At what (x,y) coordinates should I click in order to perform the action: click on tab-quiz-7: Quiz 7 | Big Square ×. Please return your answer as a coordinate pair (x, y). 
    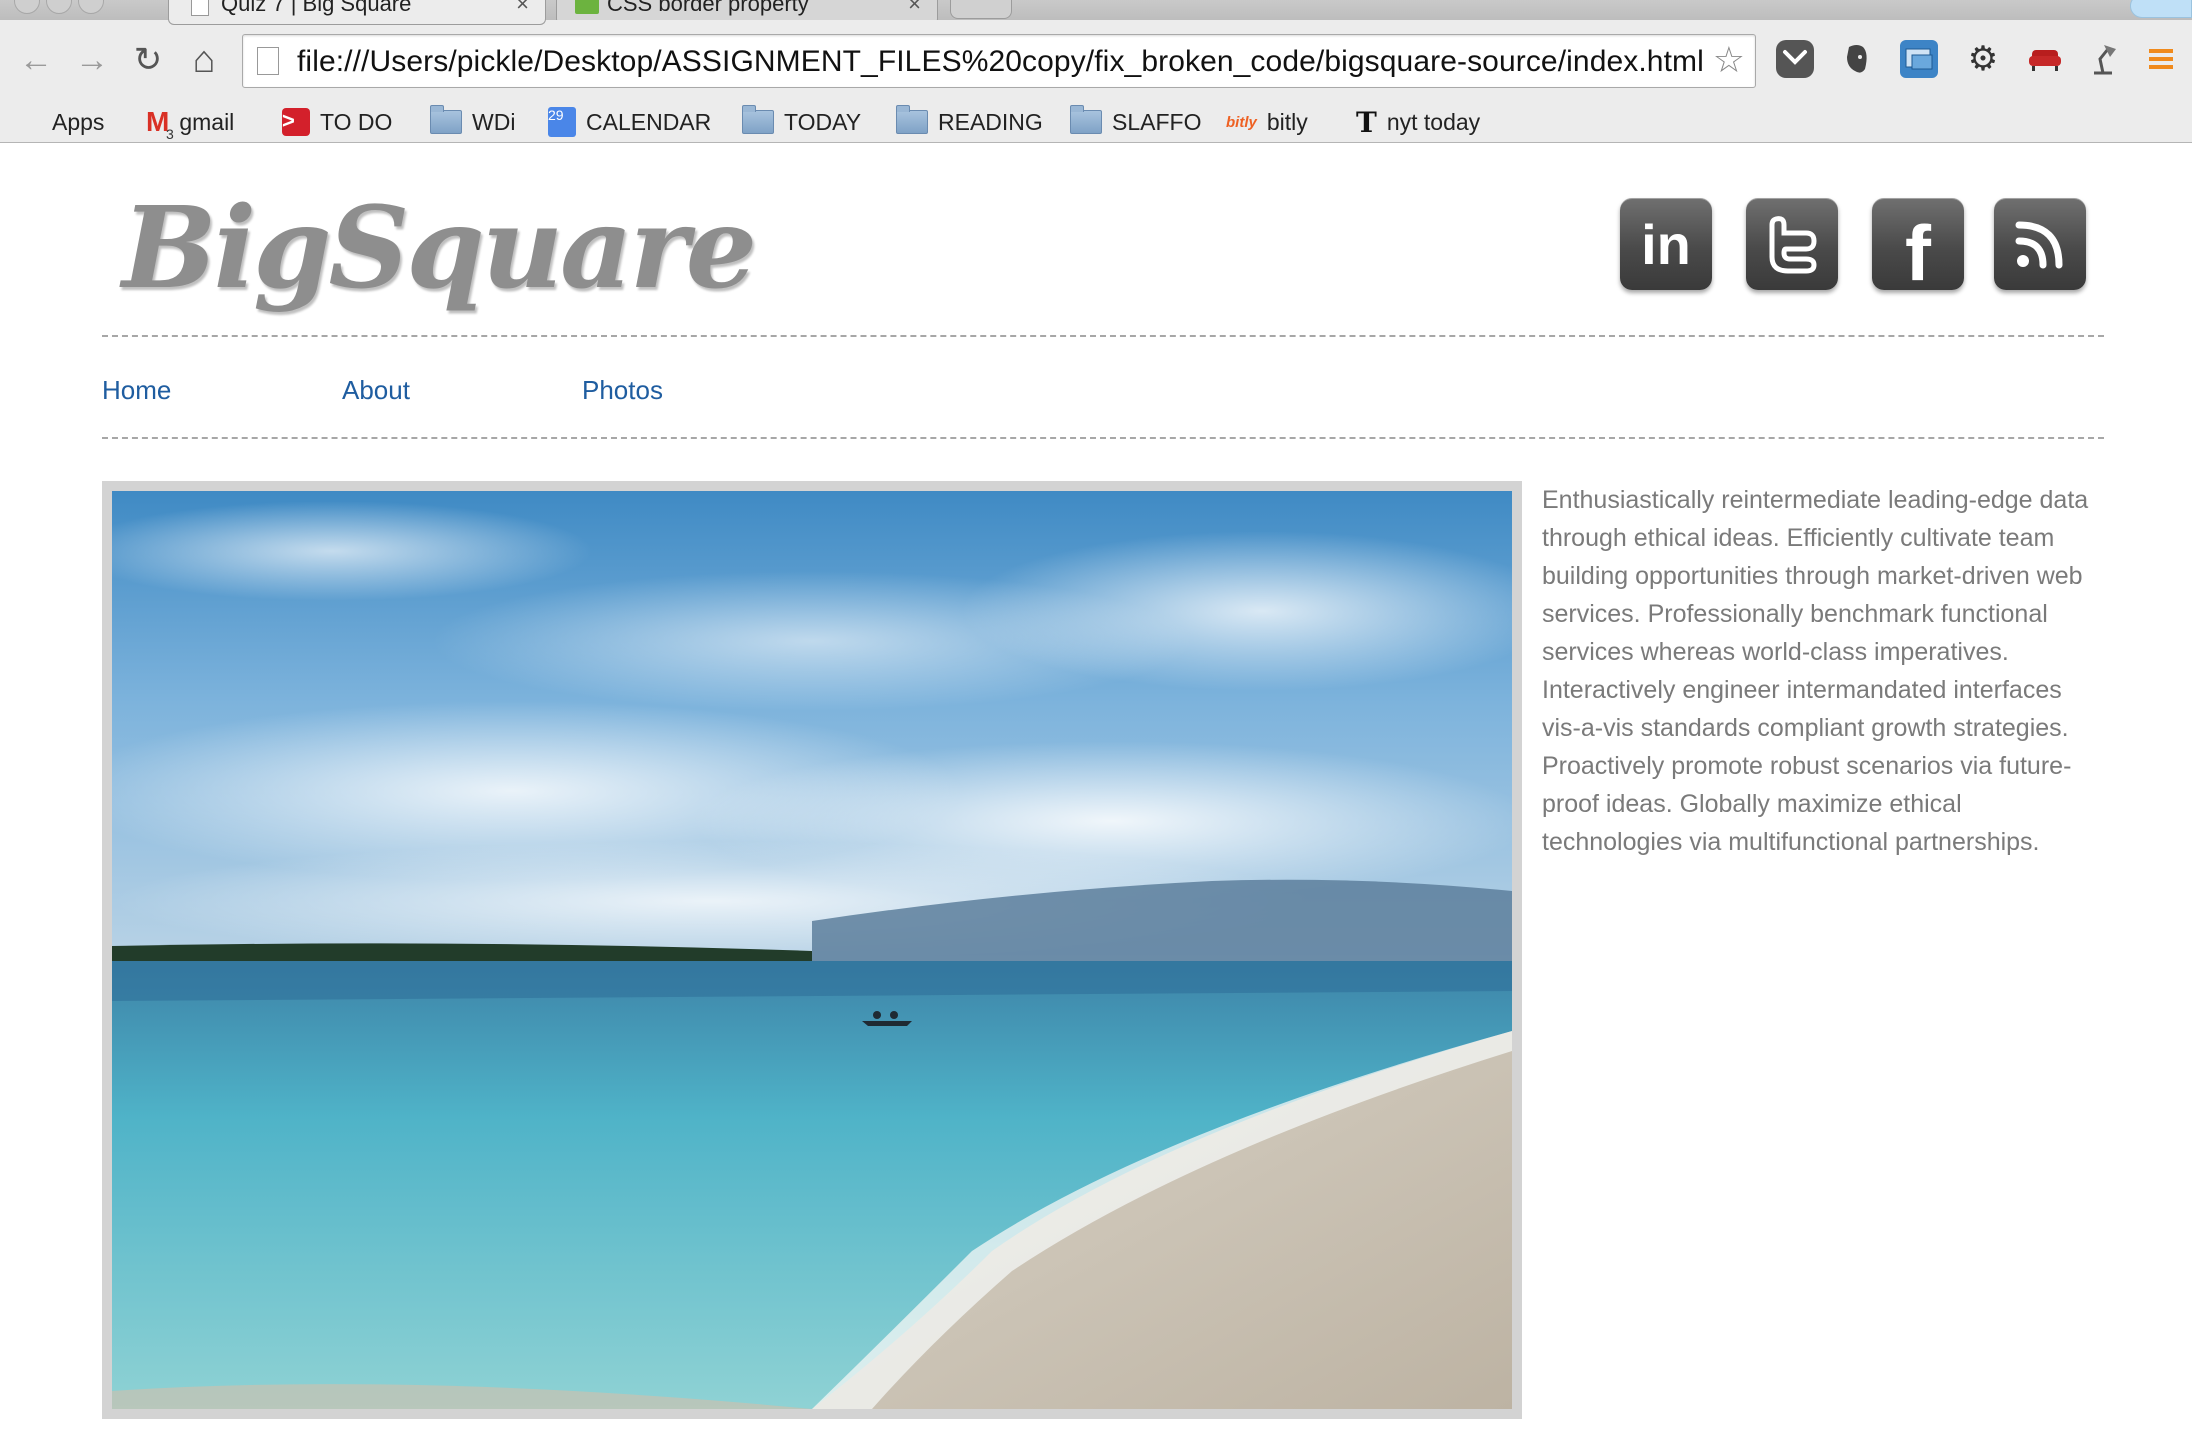
    Looking at the image, I should click on (357, 12).